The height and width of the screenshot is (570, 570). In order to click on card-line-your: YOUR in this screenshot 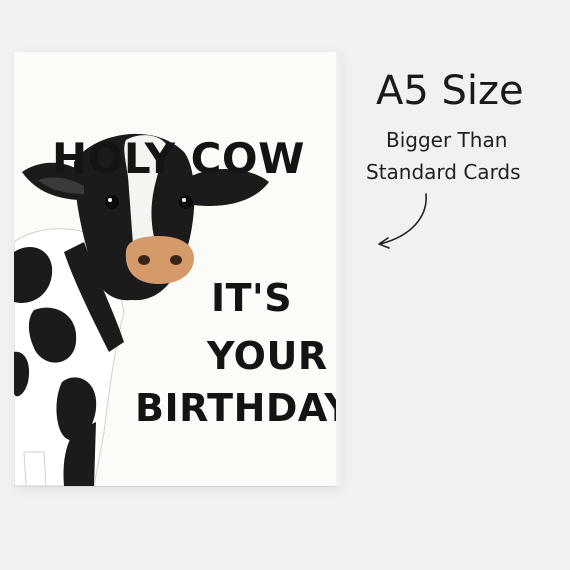, I will do `click(267, 356)`.